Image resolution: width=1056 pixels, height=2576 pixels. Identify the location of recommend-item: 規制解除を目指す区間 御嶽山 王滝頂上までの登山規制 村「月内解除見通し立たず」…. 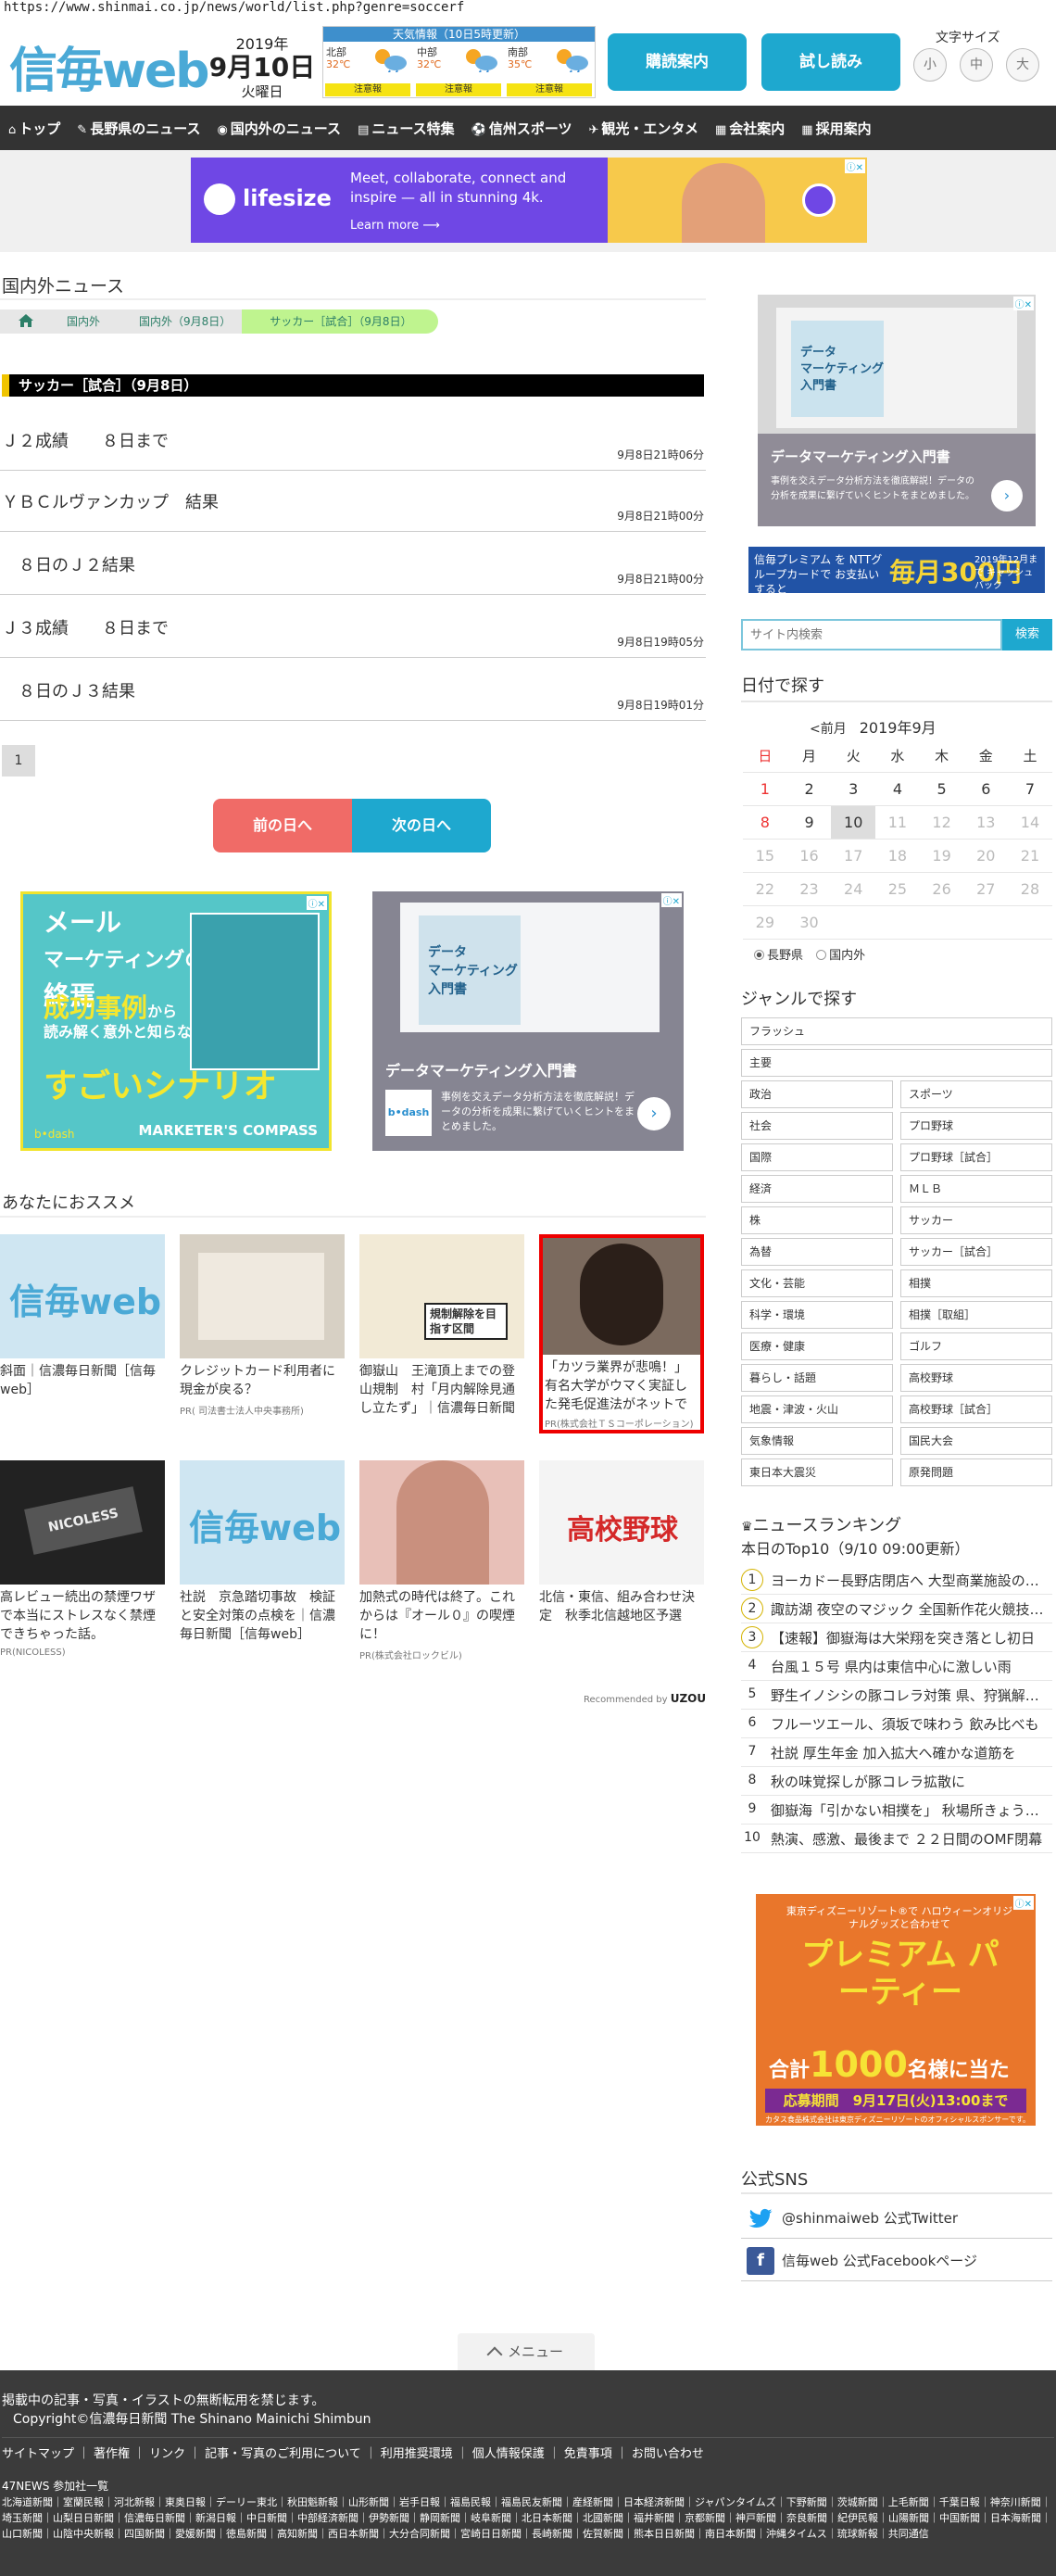
(441, 1326).